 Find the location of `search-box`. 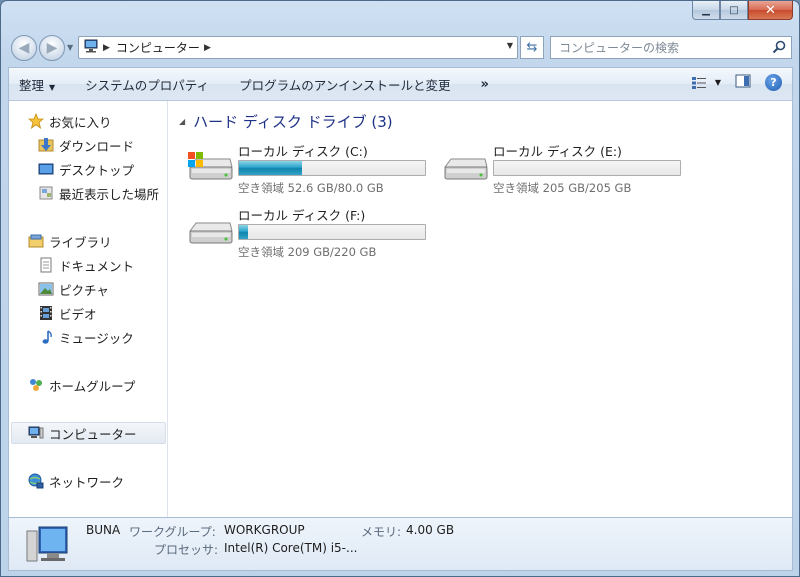

search-box is located at coordinates (671, 47).